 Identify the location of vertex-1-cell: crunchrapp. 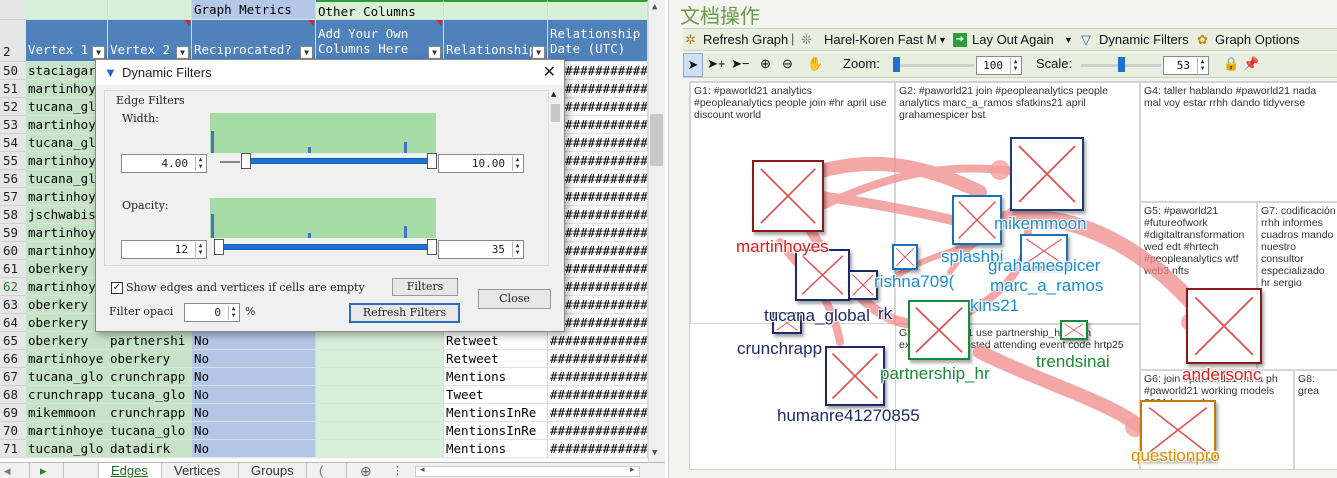
(67, 395).